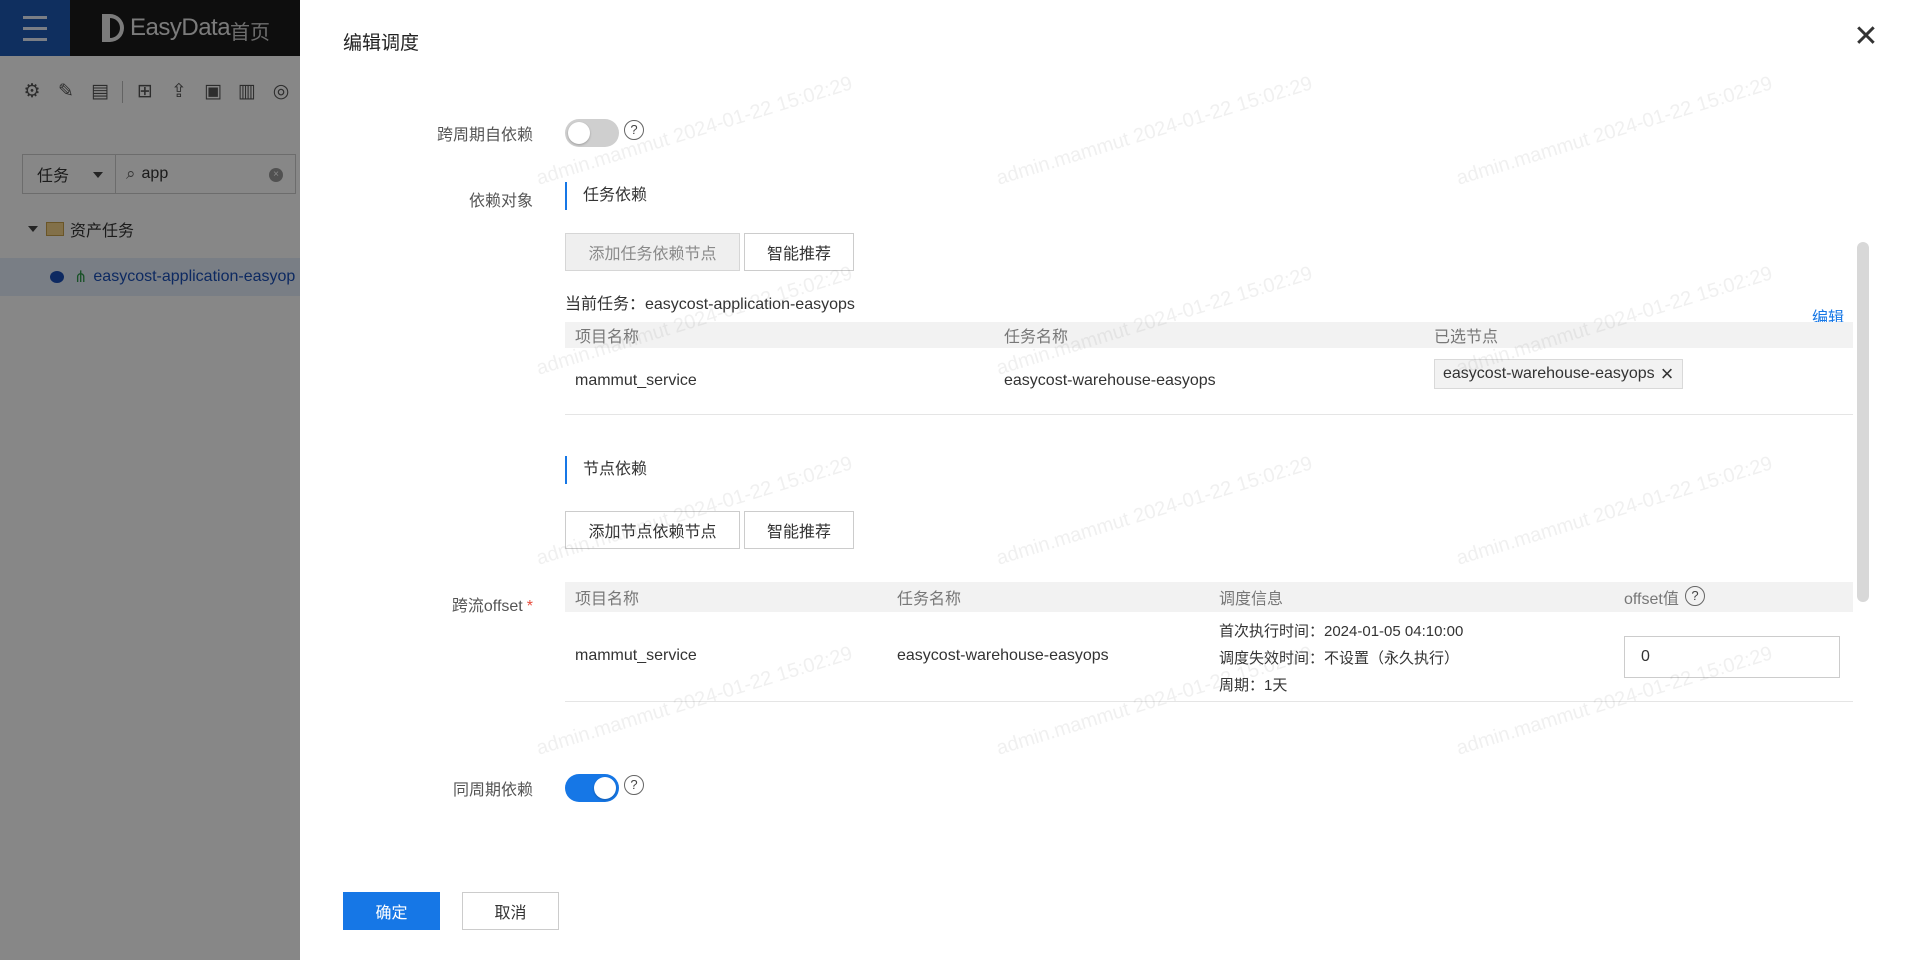 The width and height of the screenshot is (1920, 960). What do you see at coordinates (710, 304) in the screenshot?
I see `current-task-text: 当前任务：easycost-application-easyops` at bounding box center [710, 304].